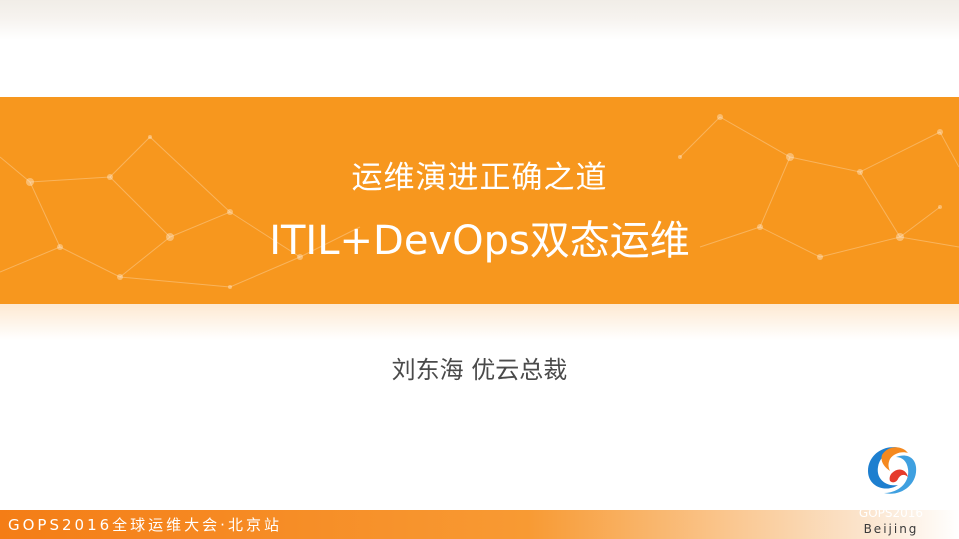 The height and width of the screenshot is (539, 959). Describe the element at coordinates (479, 20) in the screenshot. I see `top-texture` at that location.